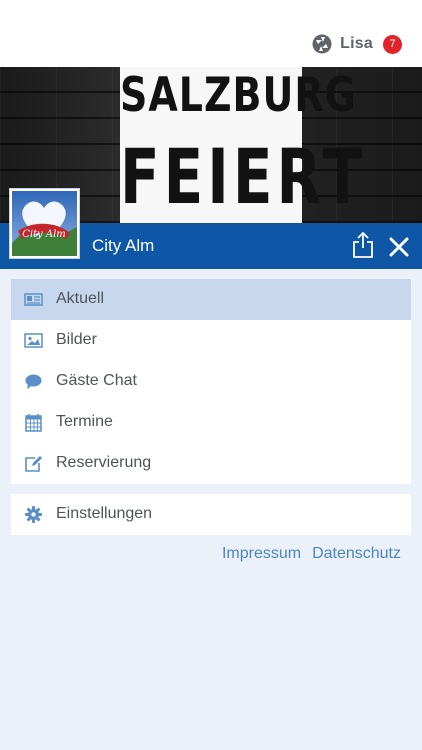  What do you see at coordinates (392, 44) in the screenshot?
I see `notification-badge: 7` at bounding box center [392, 44].